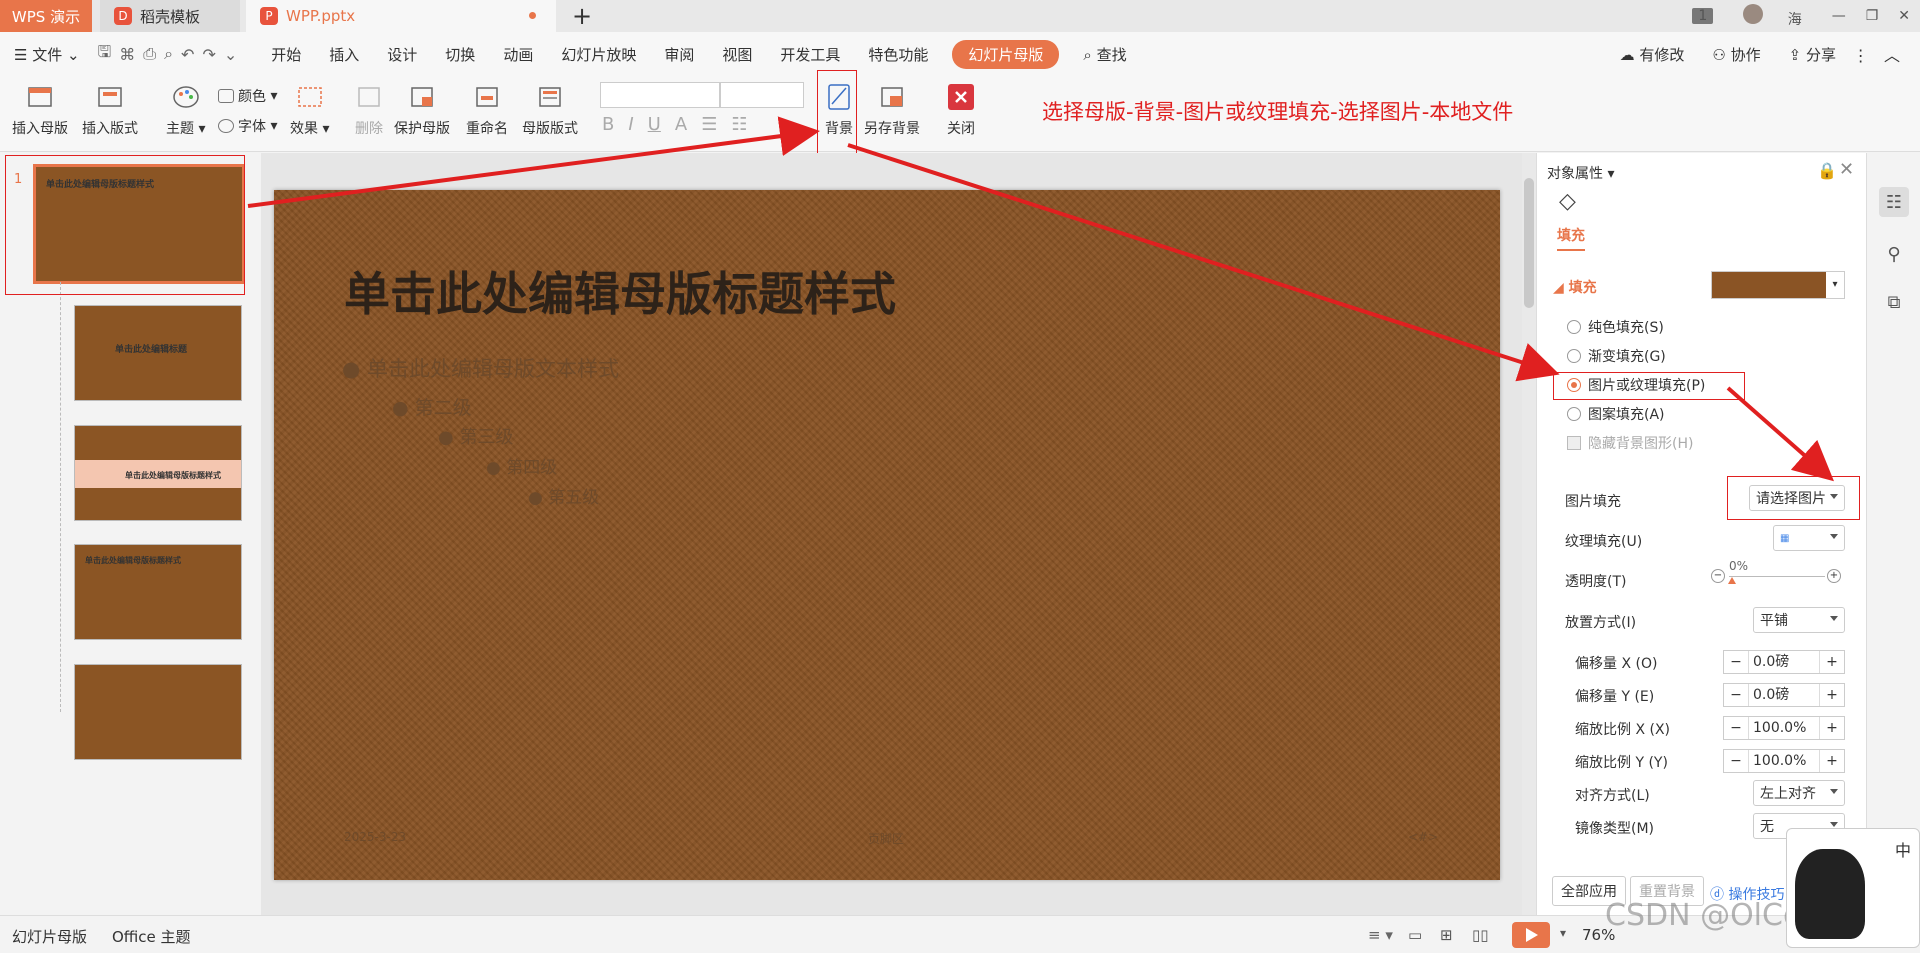  What do you see at coordinates (810, 54) in the screenshot?
I see `menu-developer: 开发工具` at bounding box center [810, 54].